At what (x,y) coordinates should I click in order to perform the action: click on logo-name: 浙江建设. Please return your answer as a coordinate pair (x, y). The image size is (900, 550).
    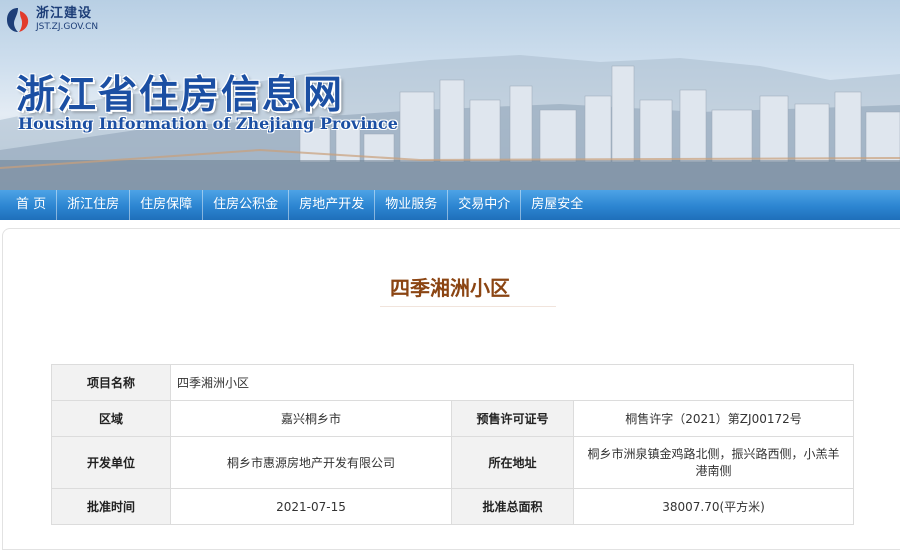
    Looking at the image, I should click on (64, 13).